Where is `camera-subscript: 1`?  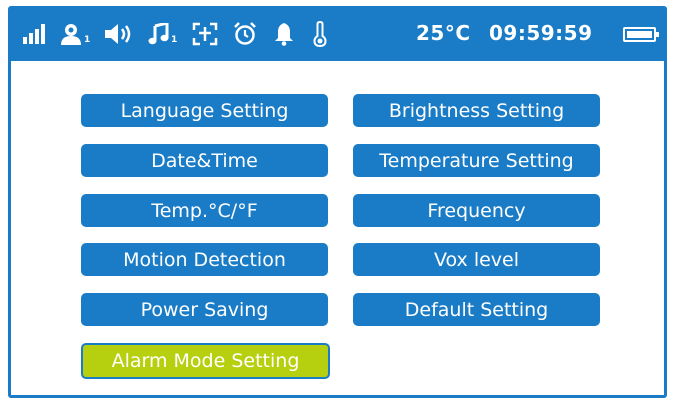 camera-subscript: 1 is located at coordinates (87, 40).